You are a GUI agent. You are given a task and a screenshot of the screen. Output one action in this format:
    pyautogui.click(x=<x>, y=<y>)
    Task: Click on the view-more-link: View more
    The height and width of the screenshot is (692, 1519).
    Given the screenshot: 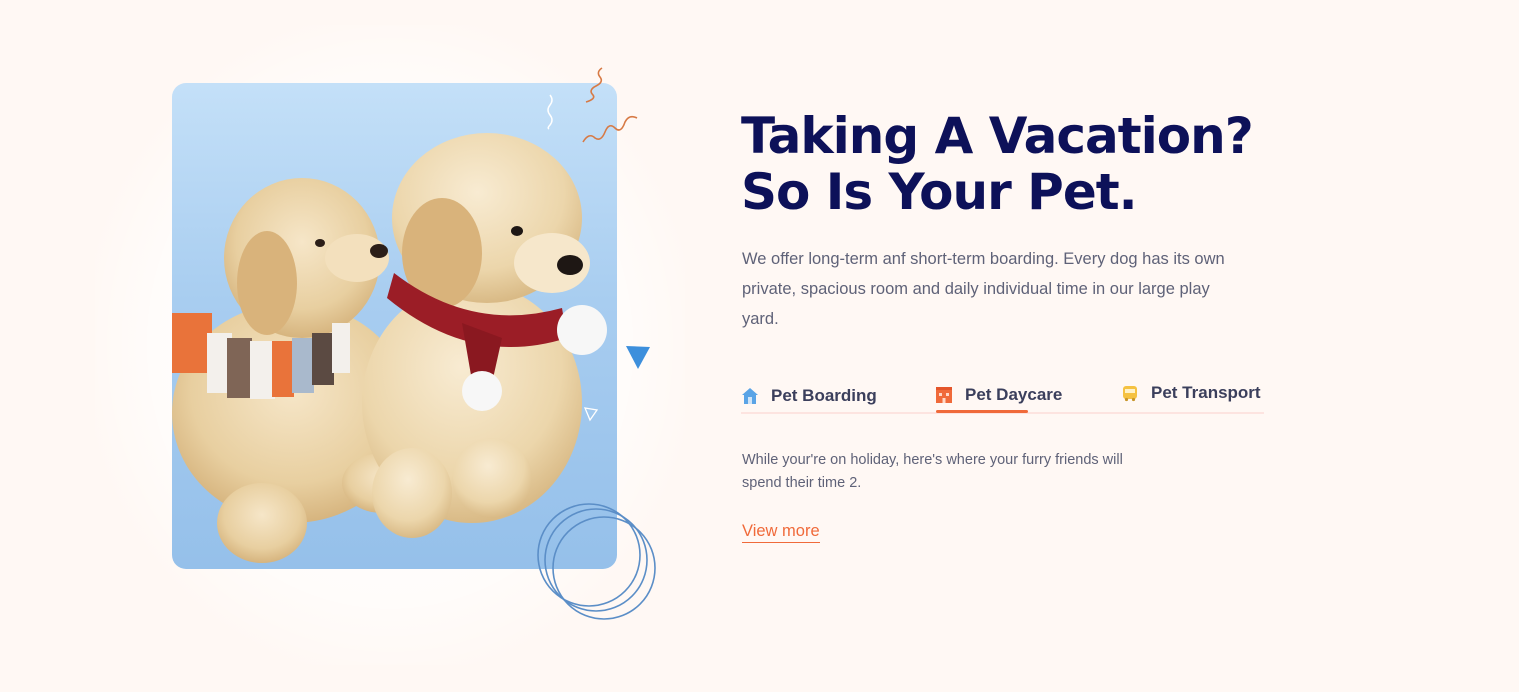 What is the action you would take?
    pyautogui.click(x=781, y=532)
    